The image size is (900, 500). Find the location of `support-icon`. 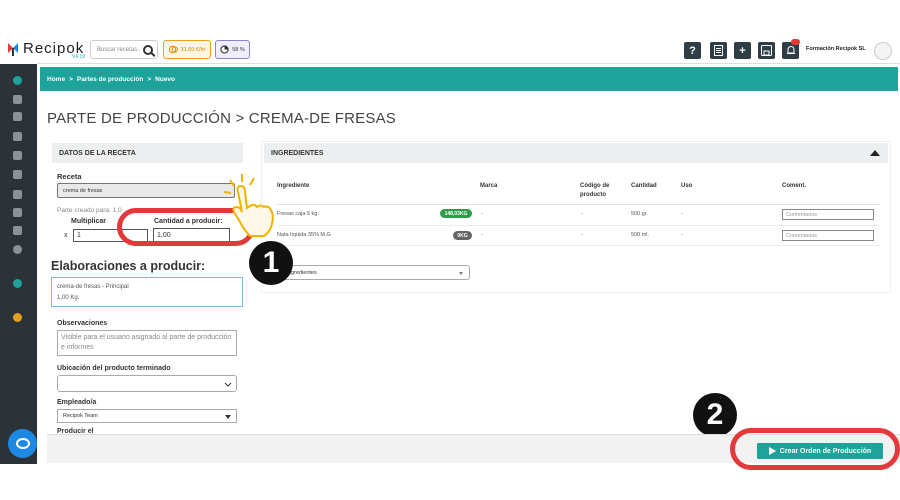

support-icon is located at coordinates (17, 283).